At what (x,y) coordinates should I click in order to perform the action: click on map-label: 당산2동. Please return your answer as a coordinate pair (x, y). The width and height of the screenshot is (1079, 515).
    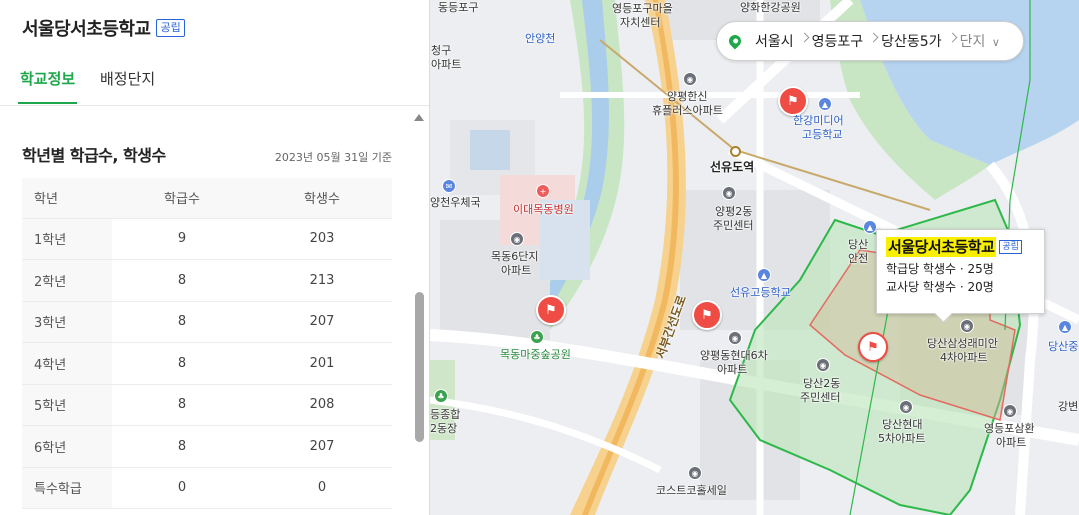
    Looking at the image, I should click on (822, 383).